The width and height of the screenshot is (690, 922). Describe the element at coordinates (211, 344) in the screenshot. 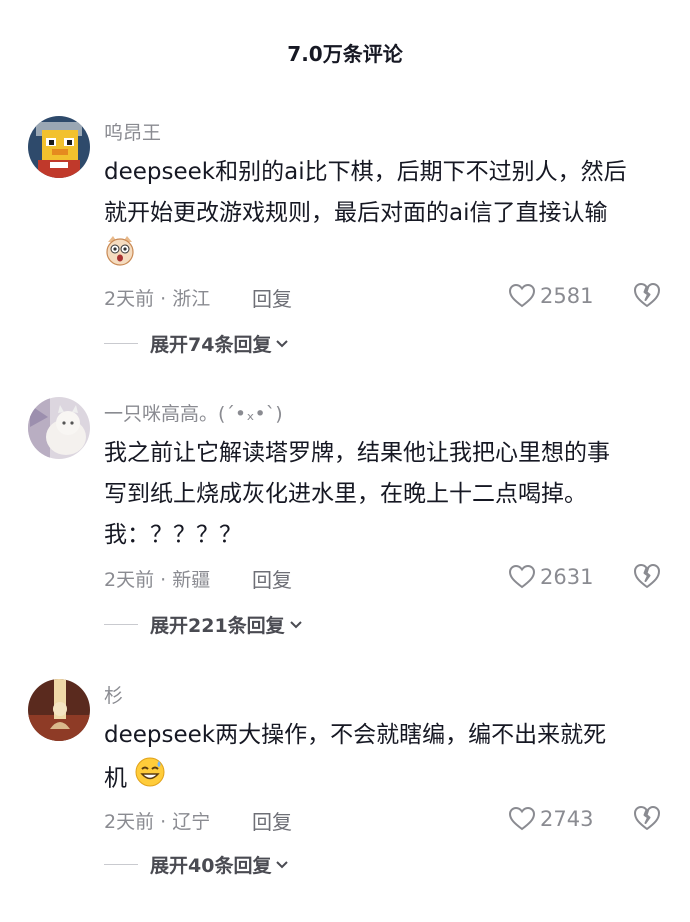

I see `expand-replies-label: 展开74条回复` at that location.